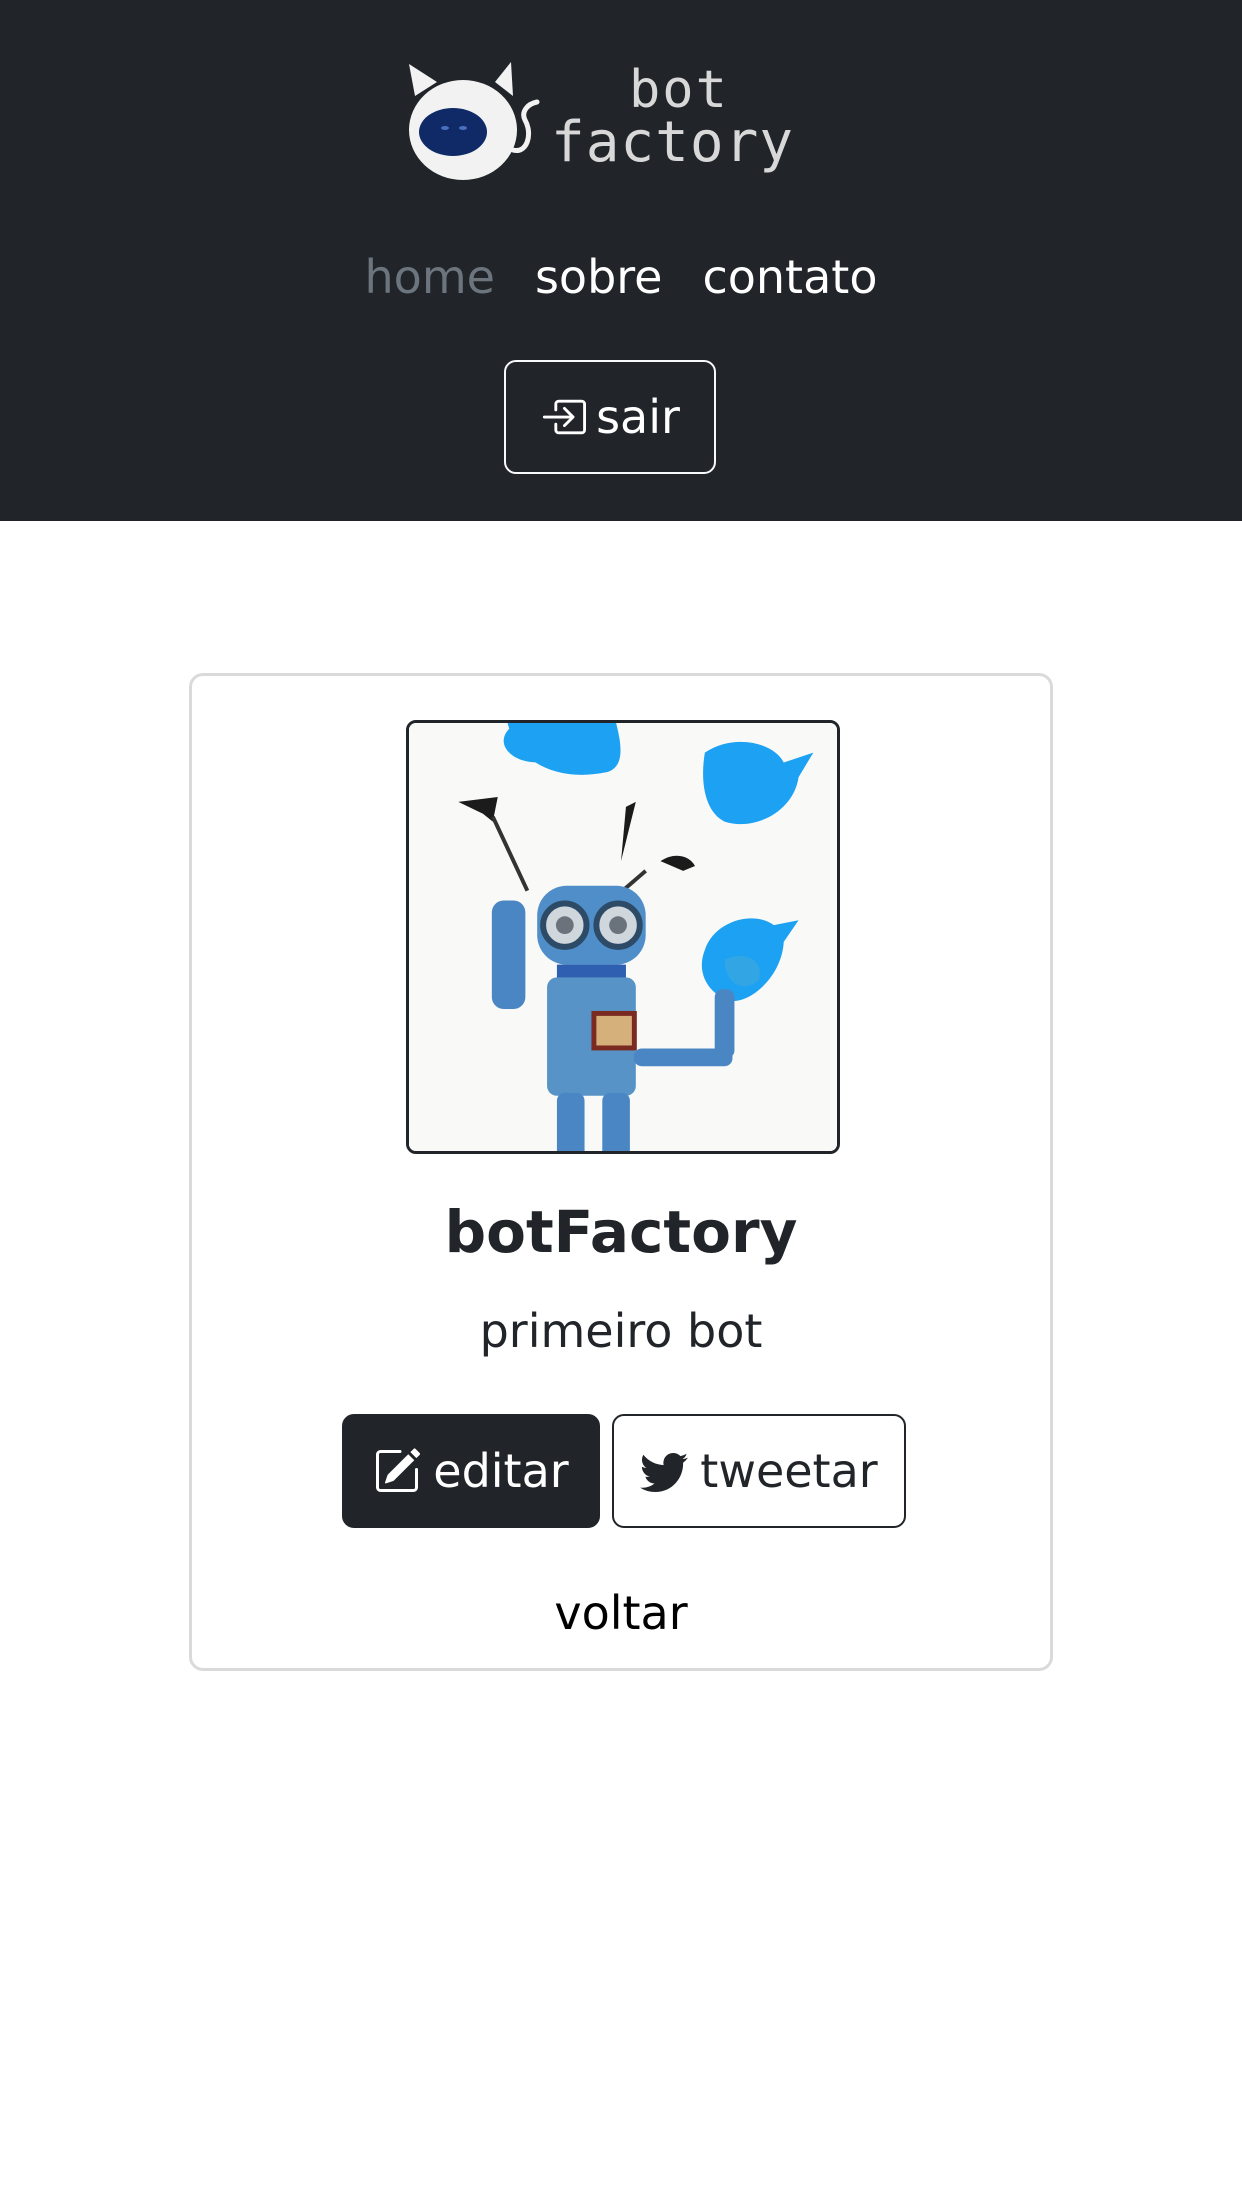 Image resolution: width=1242 pixels, height=2208 pixels. Describe the element at coordinates (664, 1472) in the screenshot. I see `twitter-bird-icon` at that location.